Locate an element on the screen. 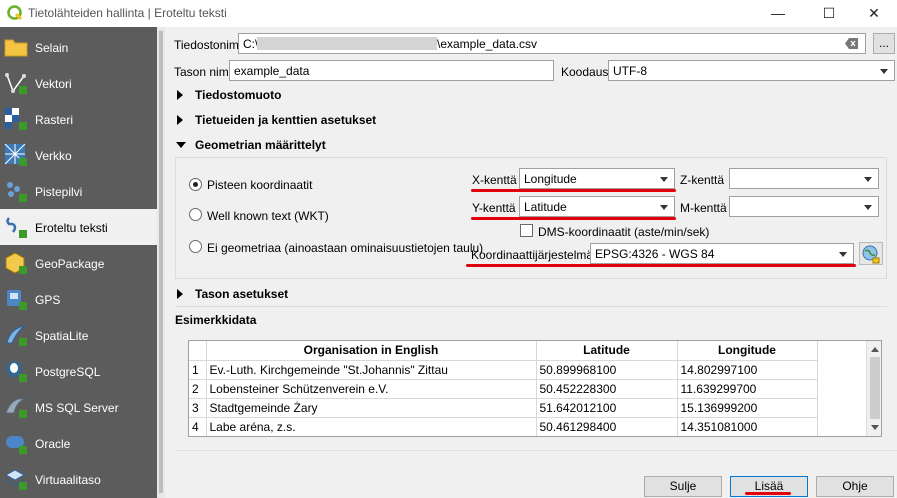 Image resolution: width=897 pixels, height=498 pixels. dms-checkbox is located at coordinates (526, 230).